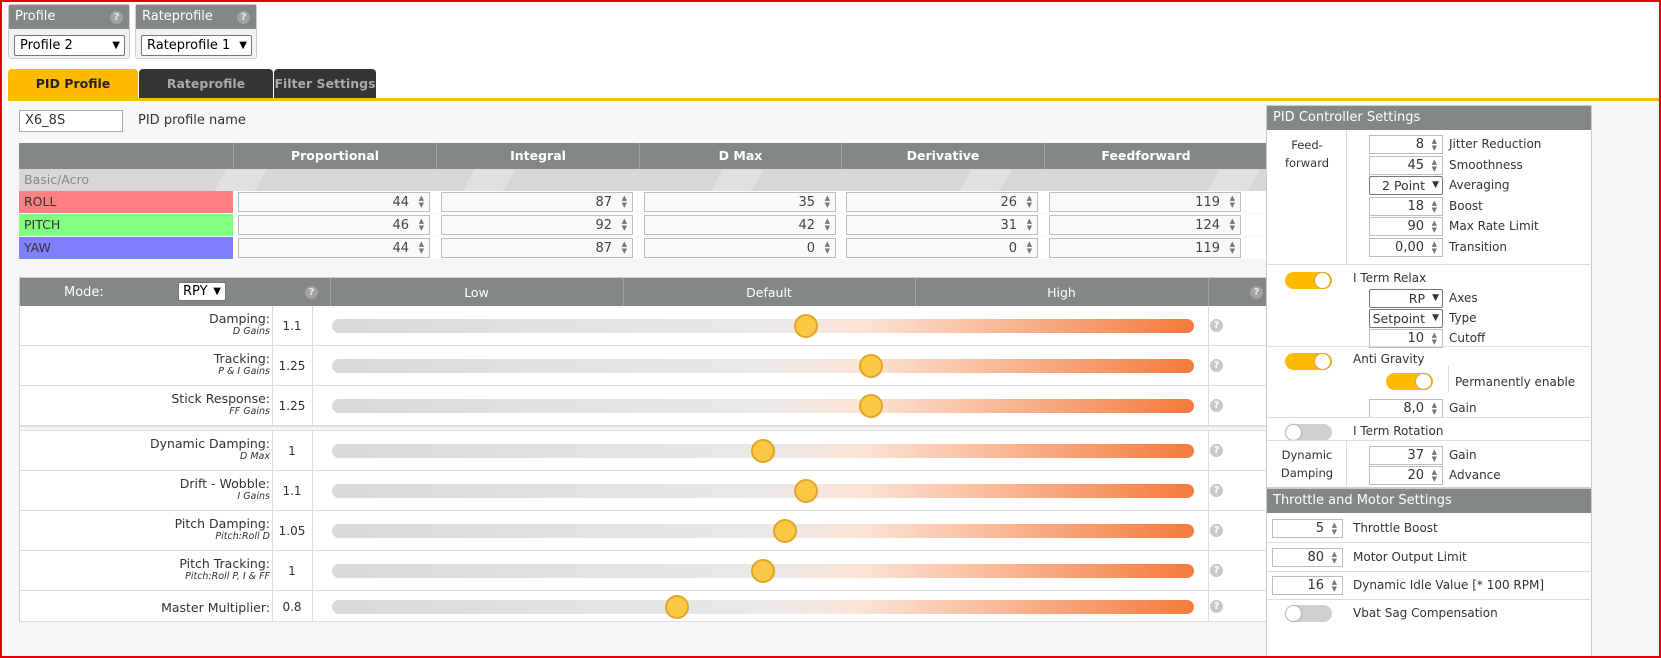  Describe the element at coordinates (942, 202) in the screenshot. I see `pid-input-roll-derivative: 26 ▲ ▼` at that location.